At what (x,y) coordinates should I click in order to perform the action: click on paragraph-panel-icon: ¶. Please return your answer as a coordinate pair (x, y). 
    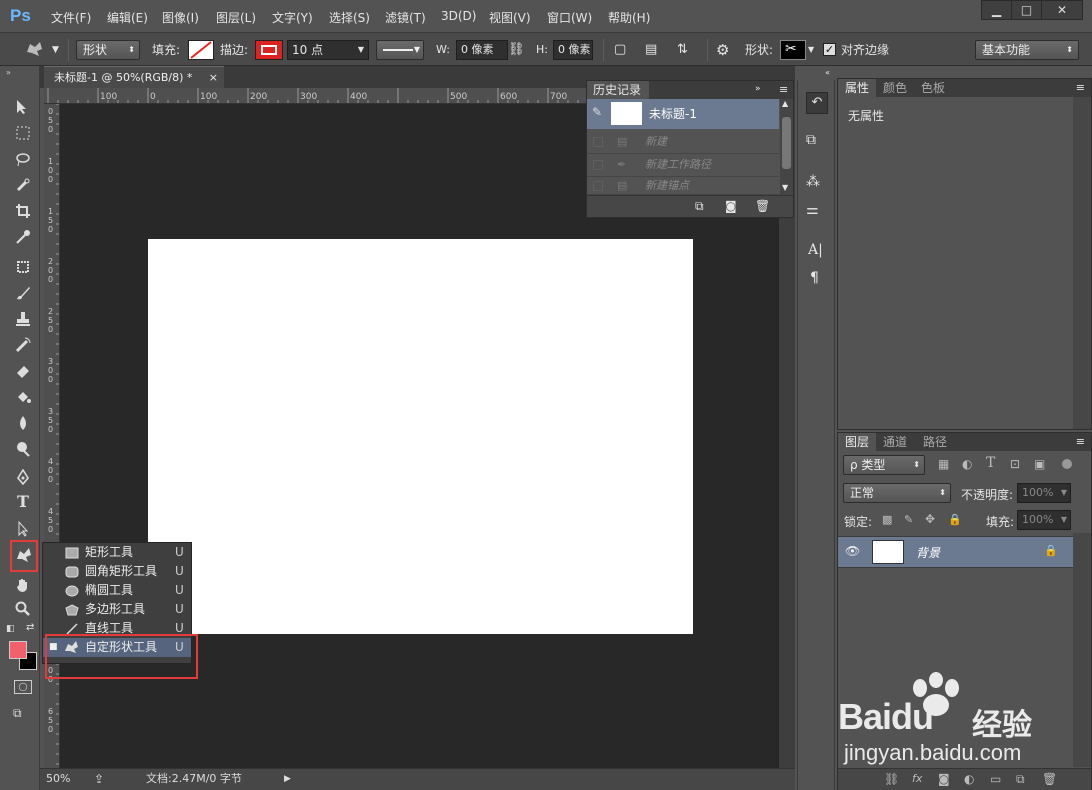
    Looking at the image, I should click on (814, 278).